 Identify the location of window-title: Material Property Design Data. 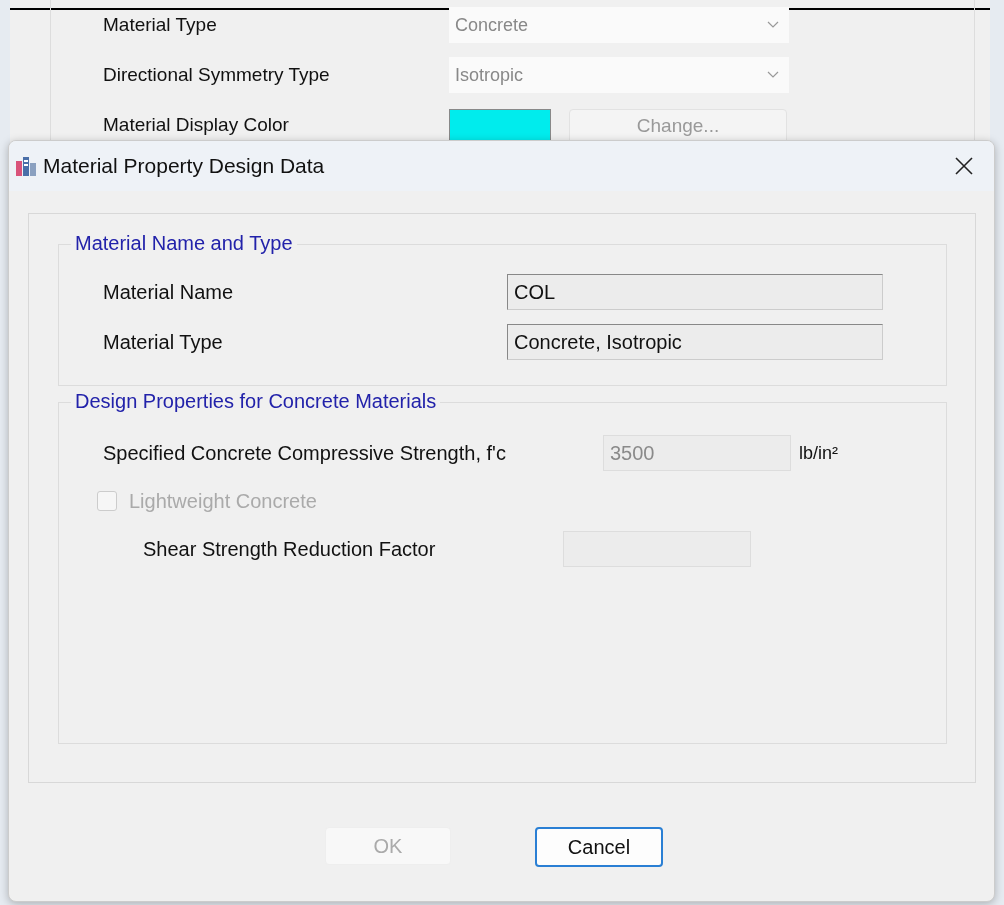
(184, 166).